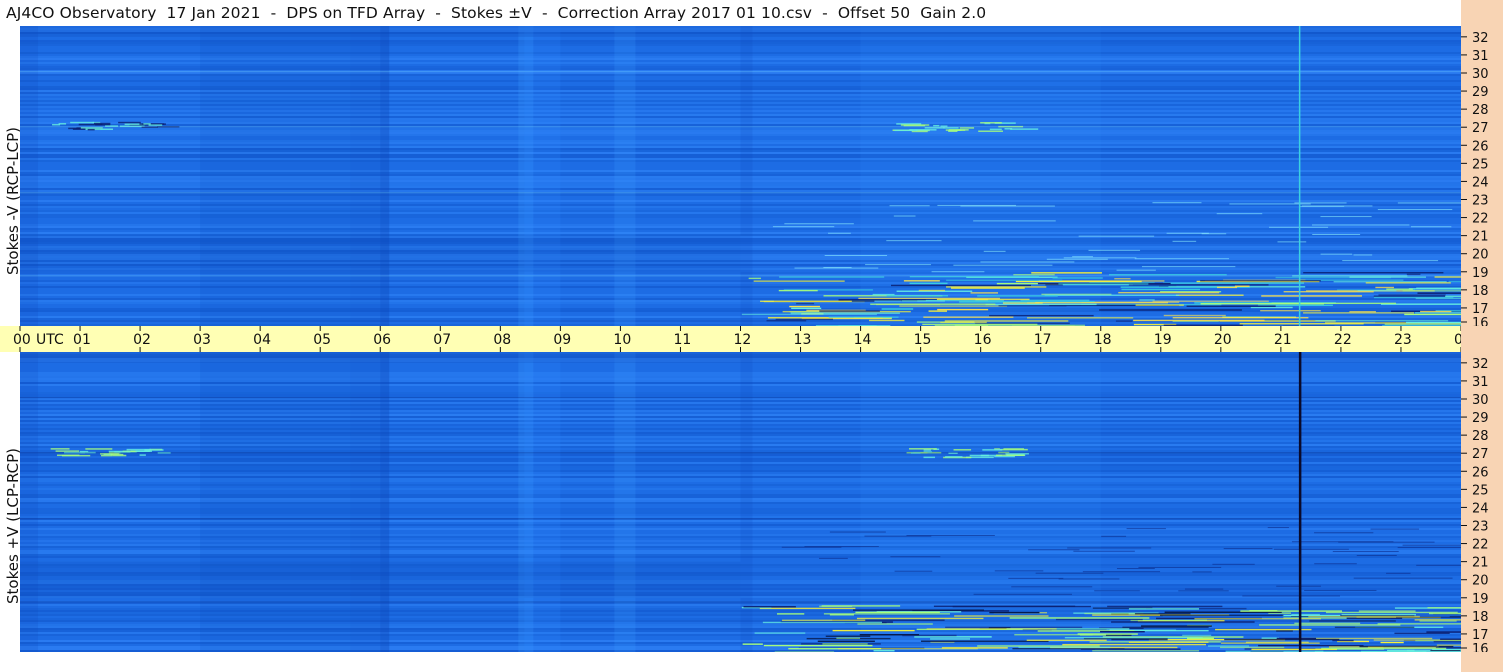 The height and width of the screenshot is (672, 1503). What do you see at coordinates (13, 201) in the screenshot?
I see `ylabel-top: Stokes -V (RCP-LCP)` at bounding box center [13, 201].